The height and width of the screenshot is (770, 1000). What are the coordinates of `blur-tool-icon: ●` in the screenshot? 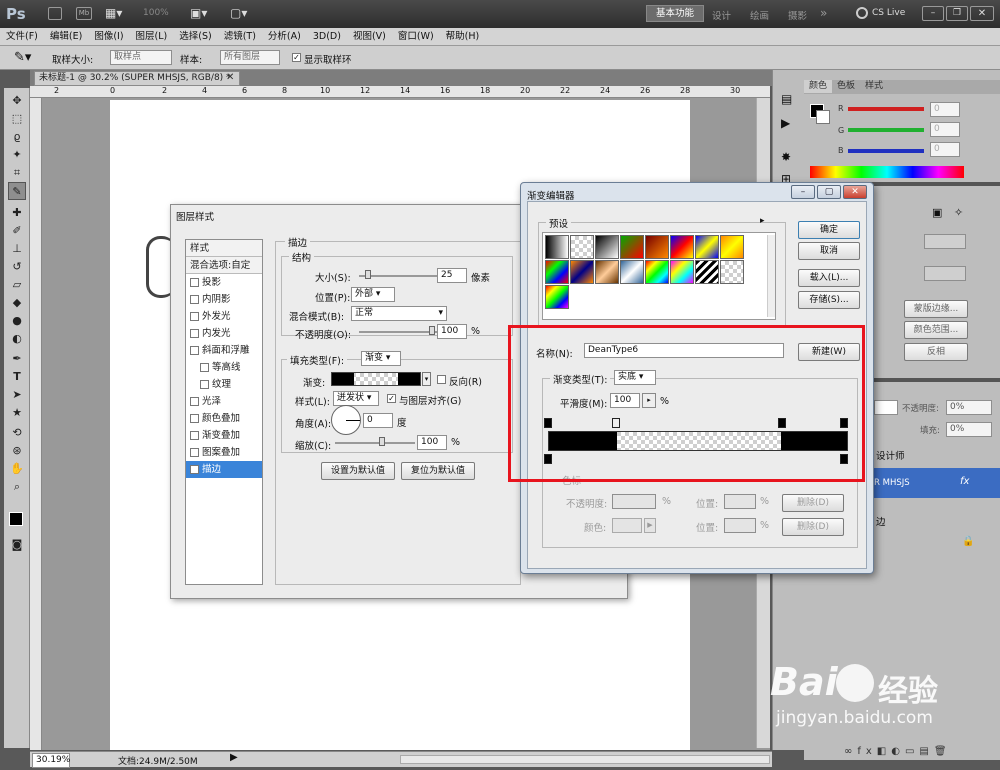 It's located at (17, 321).